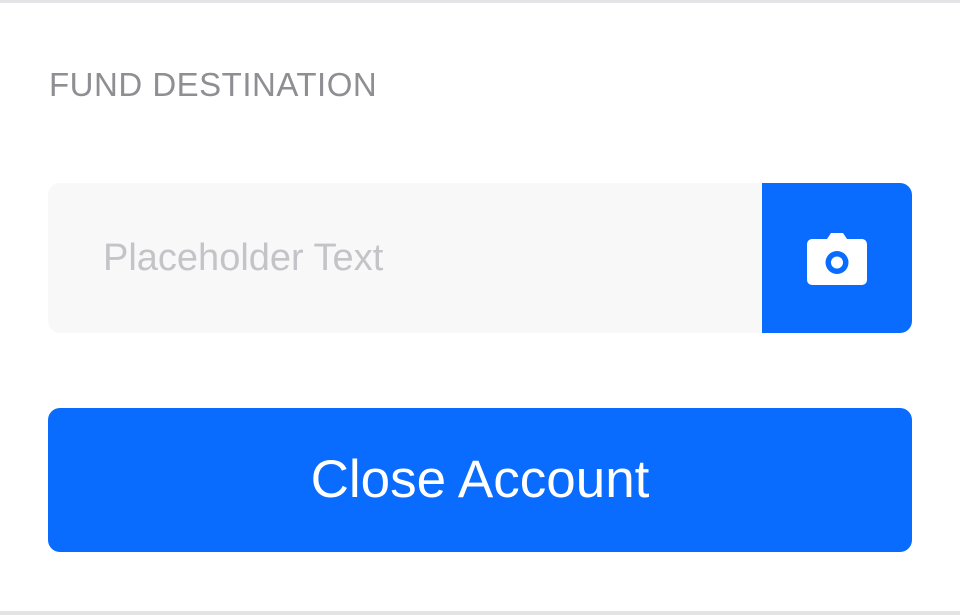 The width and height of the screenshot is (960, 615). I want to click on top-divider, so click(480, 1).